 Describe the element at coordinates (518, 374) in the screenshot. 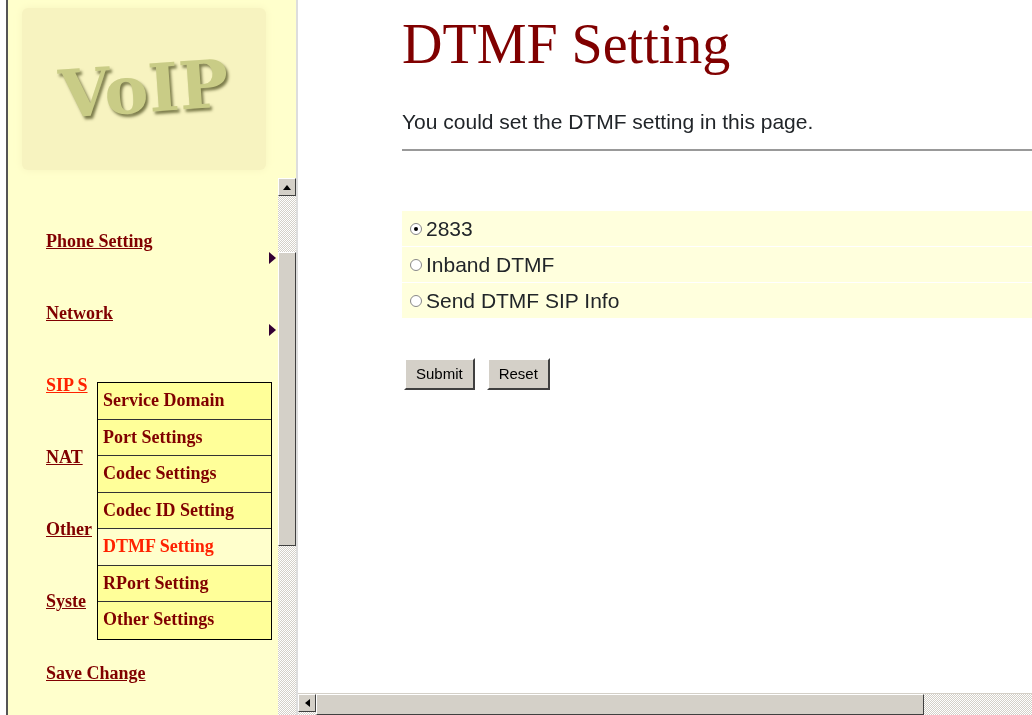

I see `form-button: Reset` at that location.